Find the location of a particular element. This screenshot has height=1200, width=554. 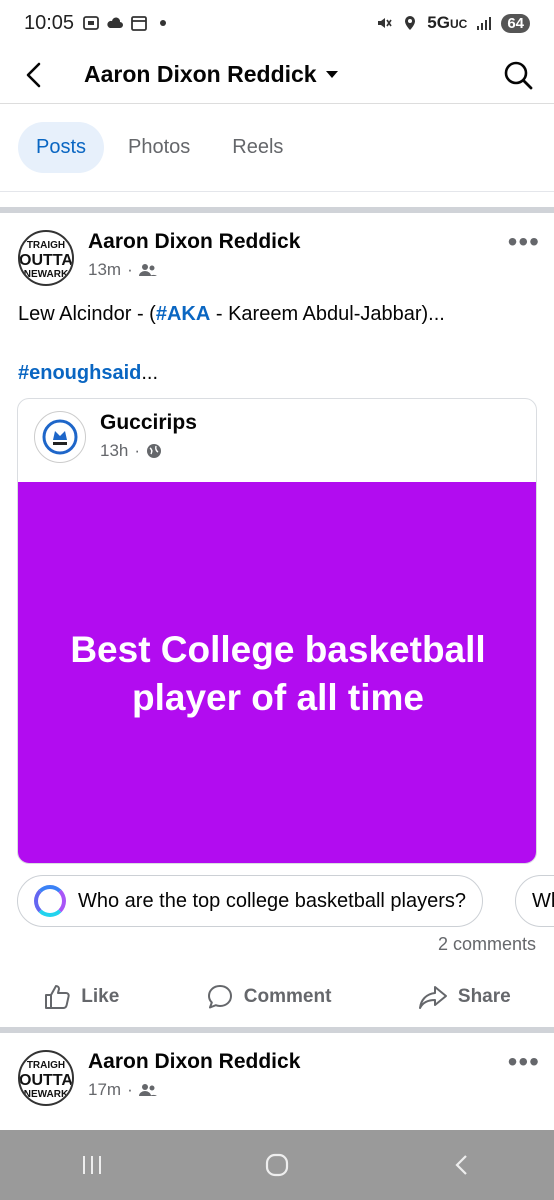

shared-post-time: 13h is located at coordinates (114, 451).